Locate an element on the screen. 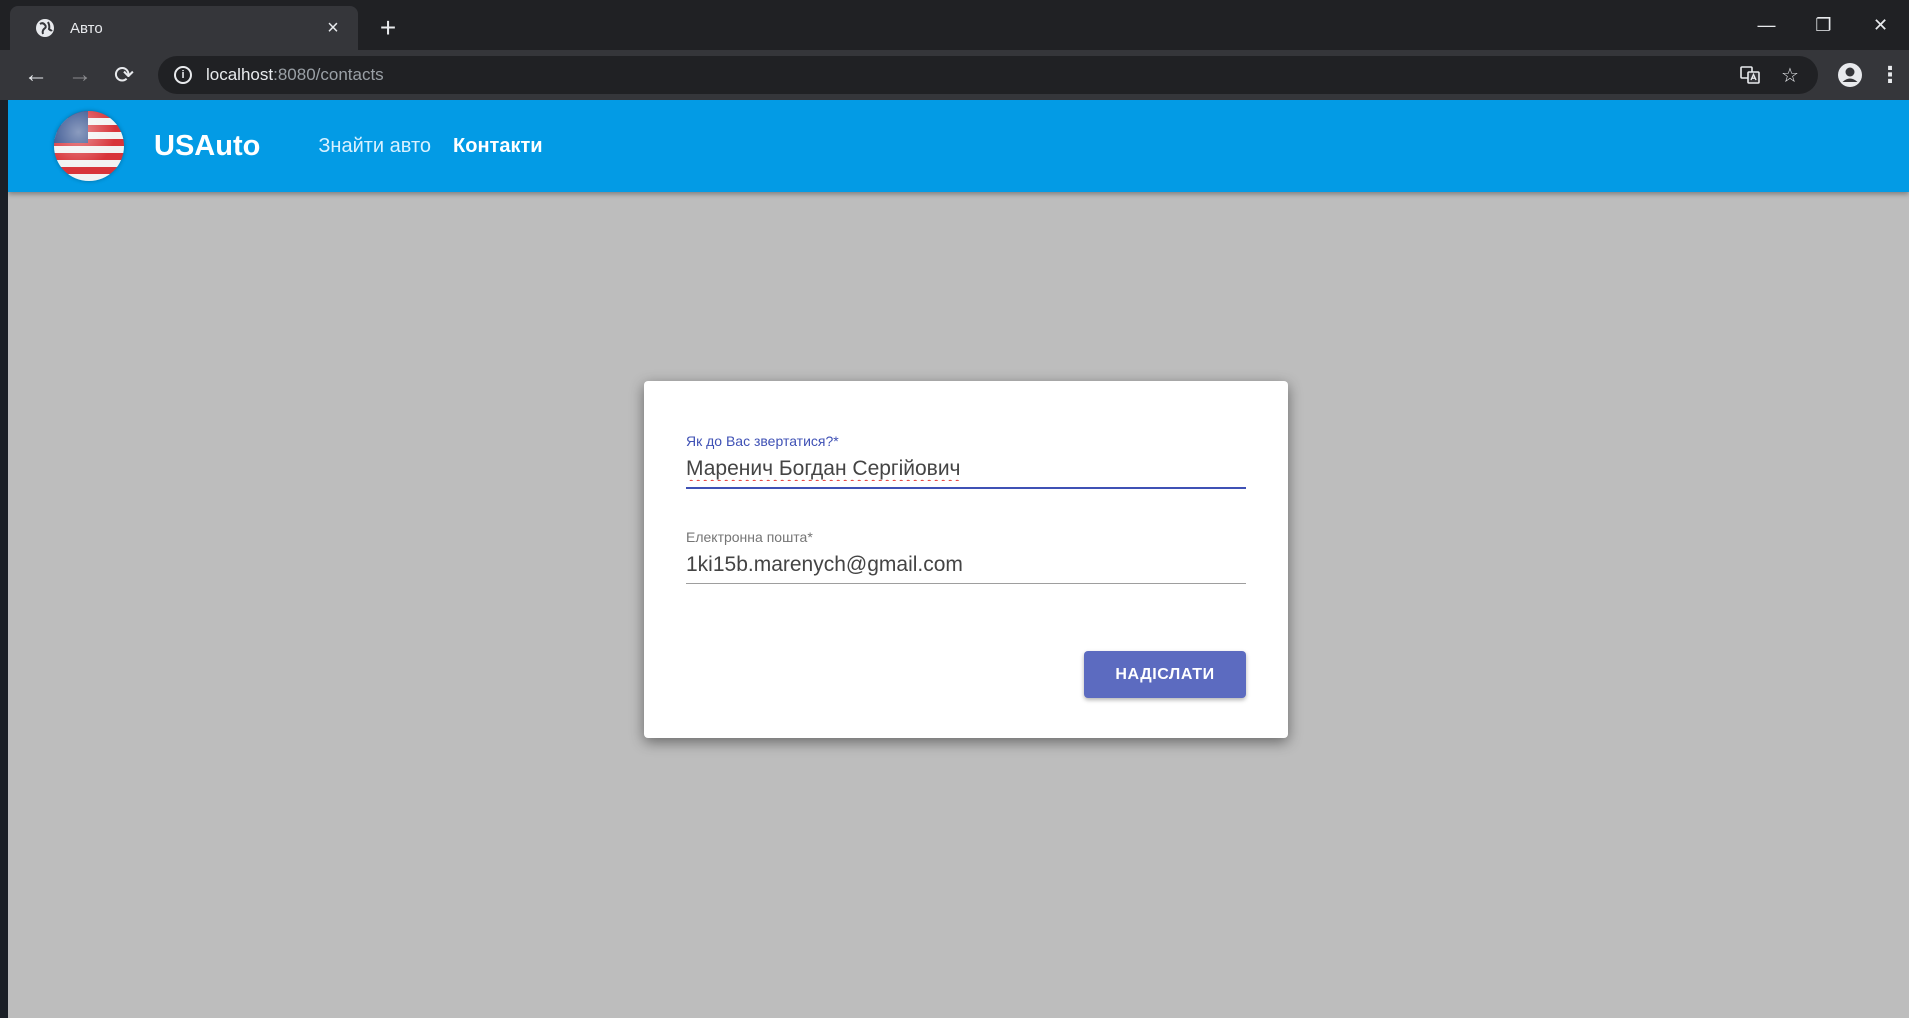 Image resolution: width=1909 pixels, height=1018 pixels. usa-flag-logo is located at coordinates (89, 146).